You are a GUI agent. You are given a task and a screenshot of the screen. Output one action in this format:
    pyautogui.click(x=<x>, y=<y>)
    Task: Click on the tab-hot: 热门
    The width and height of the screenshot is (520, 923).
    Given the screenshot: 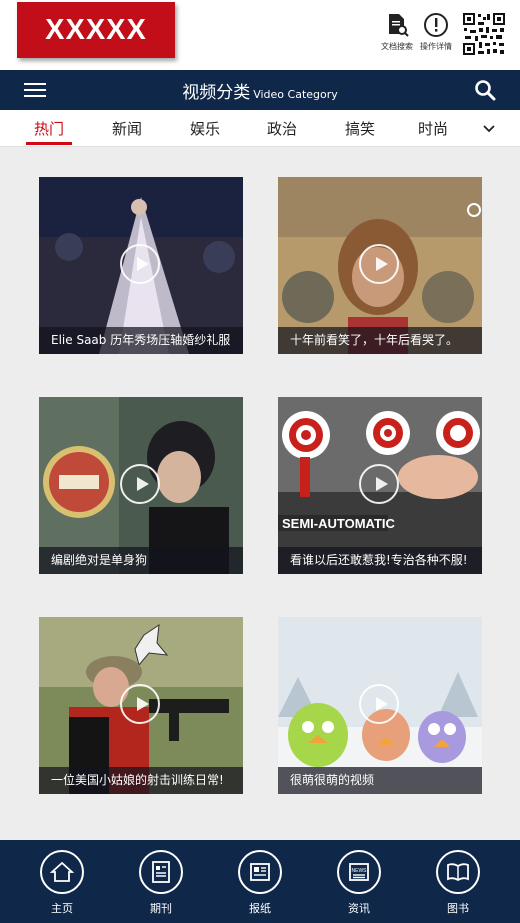 What is the action you would take?
    pyautogui.click(x=49, y=128)
    